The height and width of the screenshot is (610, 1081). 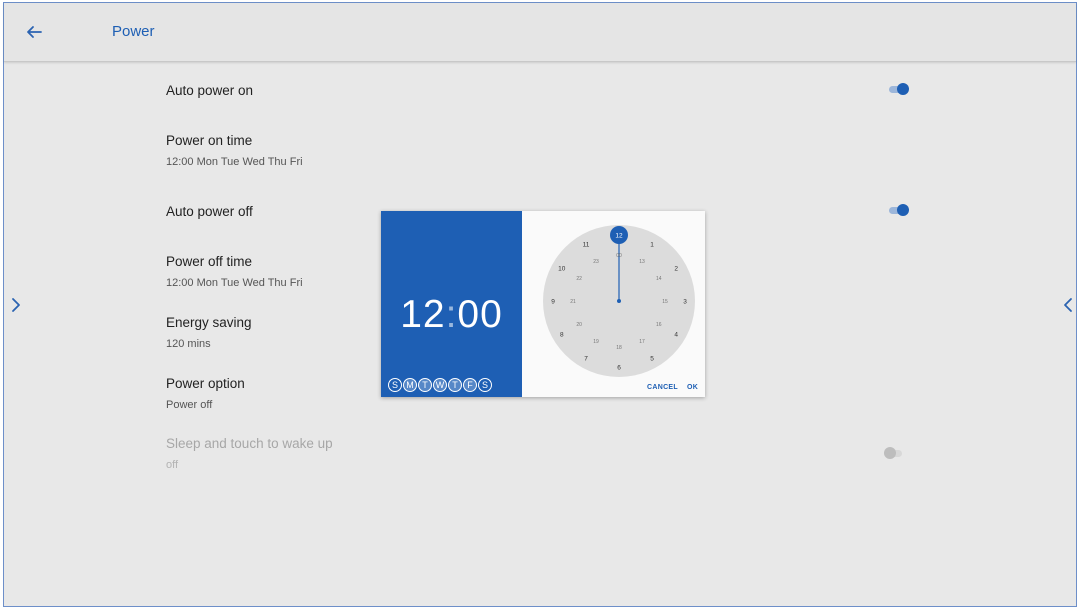 I want to click on clock-hour-label: 3, so click(x=685, y=302).